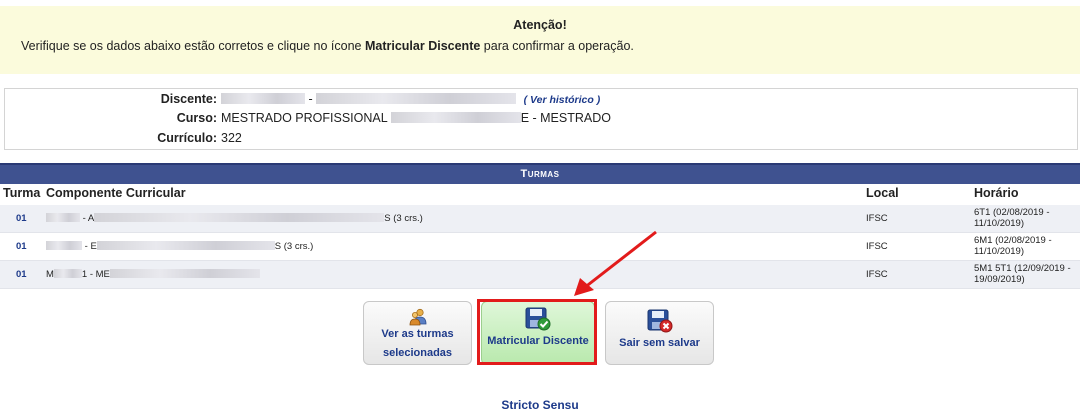 The image size is (1084, 412). I want to click on turmas-section-title: Turmas, so click(540, 173).